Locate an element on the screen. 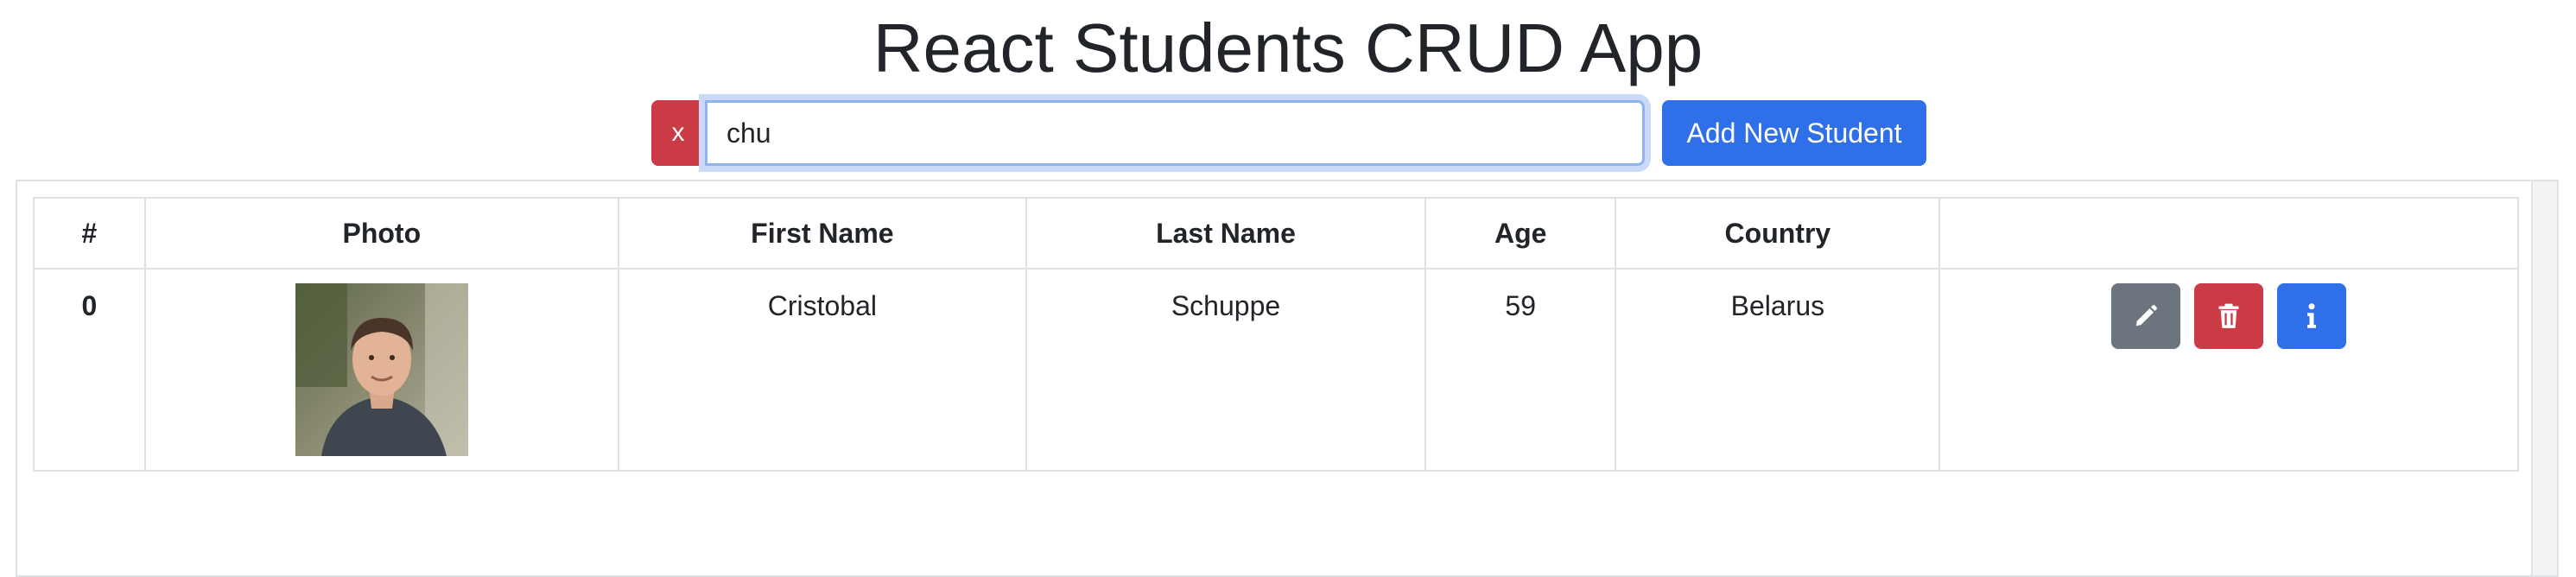 The height and width of the screenshot is (577, 2576). cell-photo is located at coordinates (381, 370).